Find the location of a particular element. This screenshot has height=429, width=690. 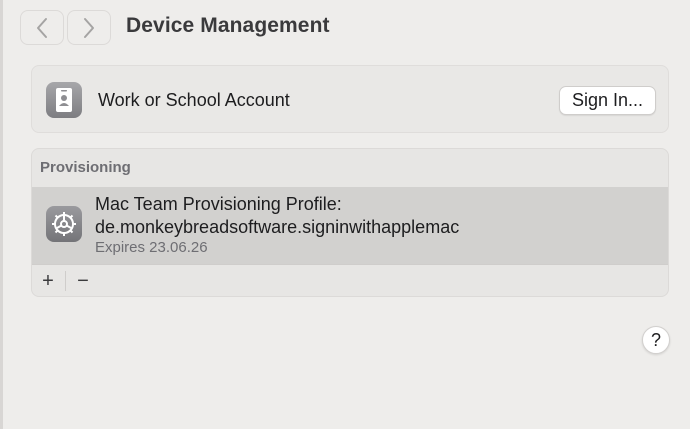

account-label: Work or School Account is located at coordinates (194, 100).